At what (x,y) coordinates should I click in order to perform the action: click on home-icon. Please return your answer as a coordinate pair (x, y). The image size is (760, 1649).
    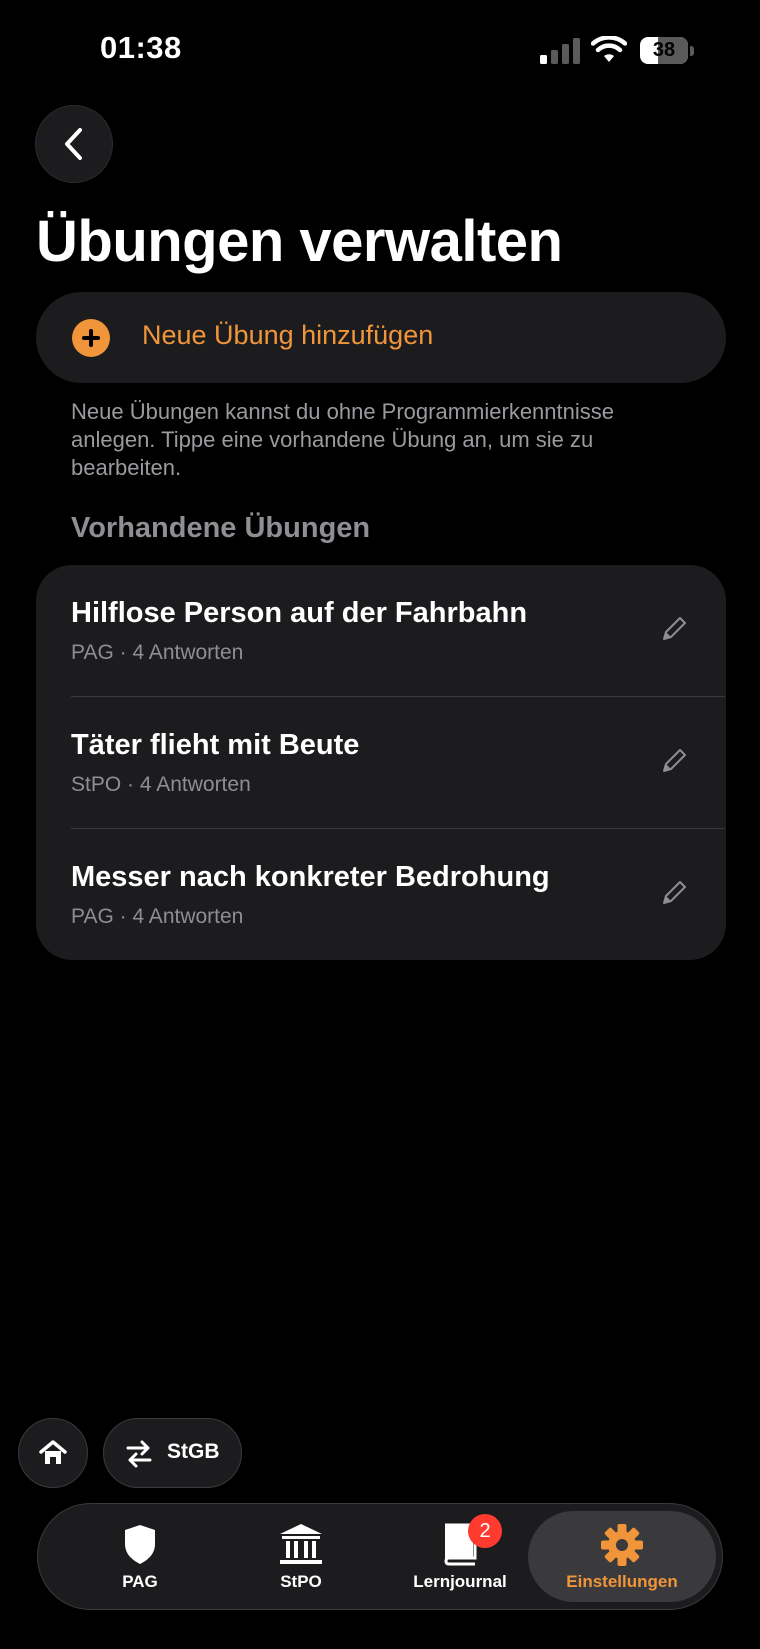
    Looking at the image, I should click on (53, 1452).